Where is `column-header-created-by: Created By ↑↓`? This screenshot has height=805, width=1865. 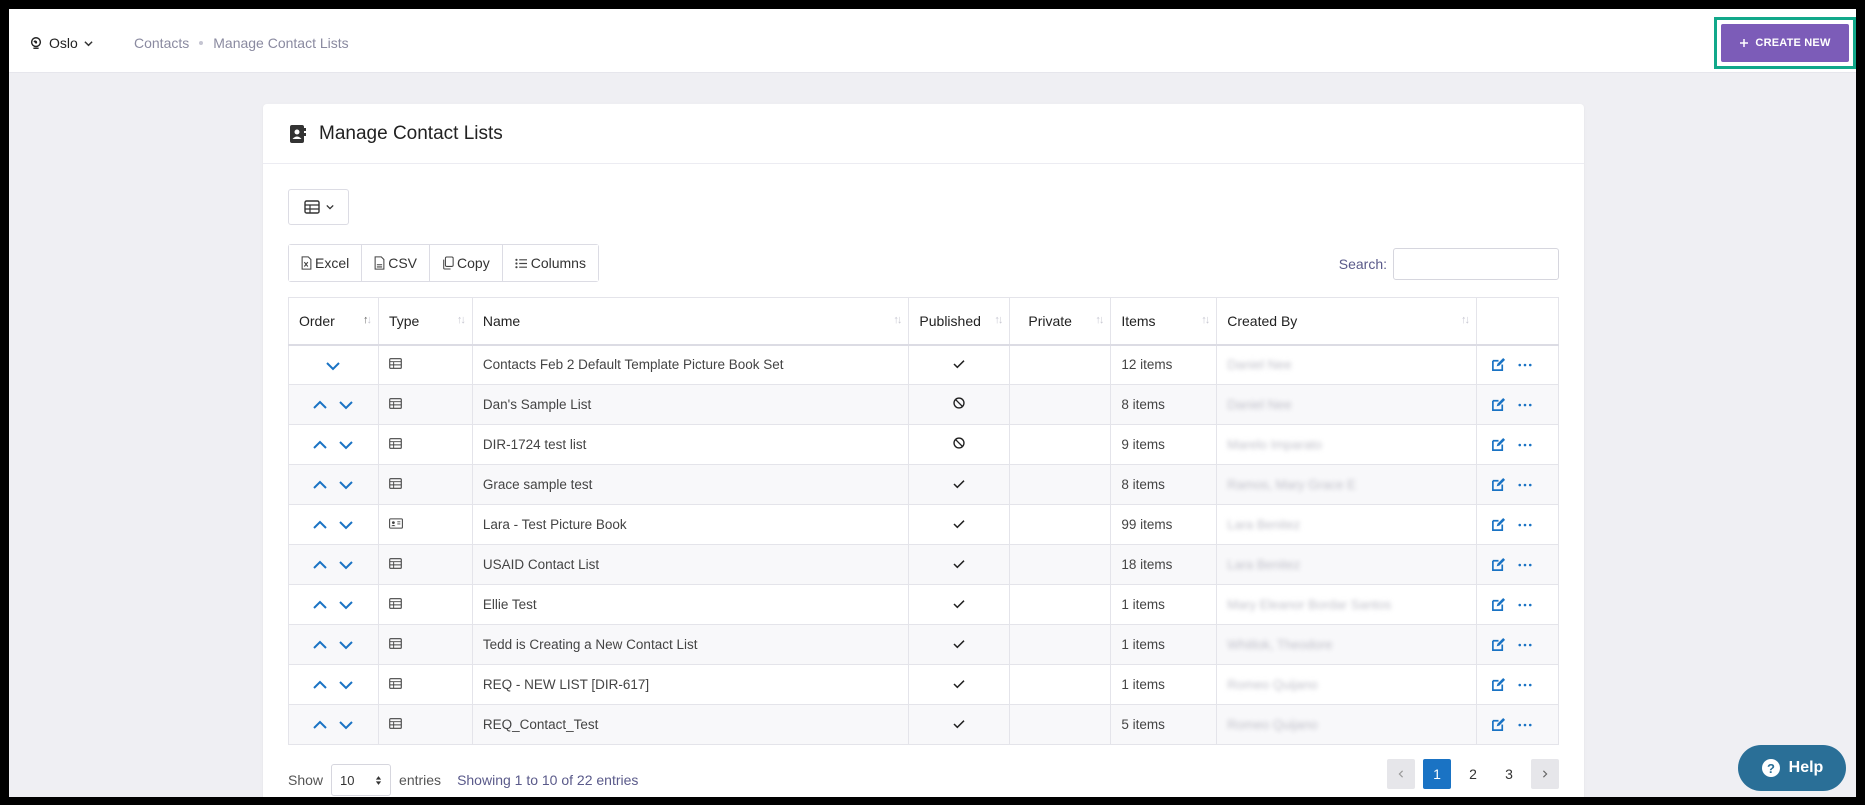
column-header-created-by: Created By ↑↓ is located at coordinates (1346, 321).